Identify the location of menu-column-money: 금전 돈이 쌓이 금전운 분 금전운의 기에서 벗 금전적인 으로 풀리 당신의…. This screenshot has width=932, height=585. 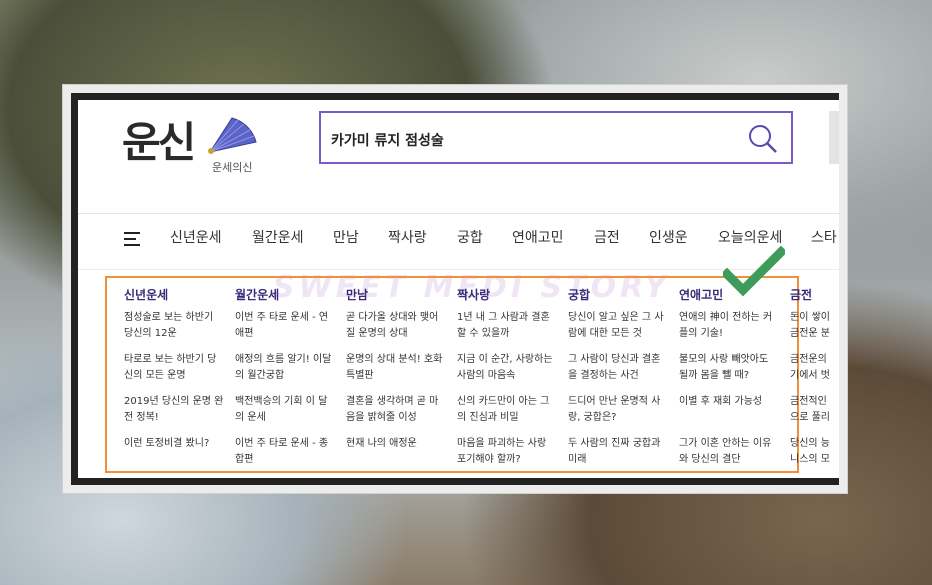
(814, 382).